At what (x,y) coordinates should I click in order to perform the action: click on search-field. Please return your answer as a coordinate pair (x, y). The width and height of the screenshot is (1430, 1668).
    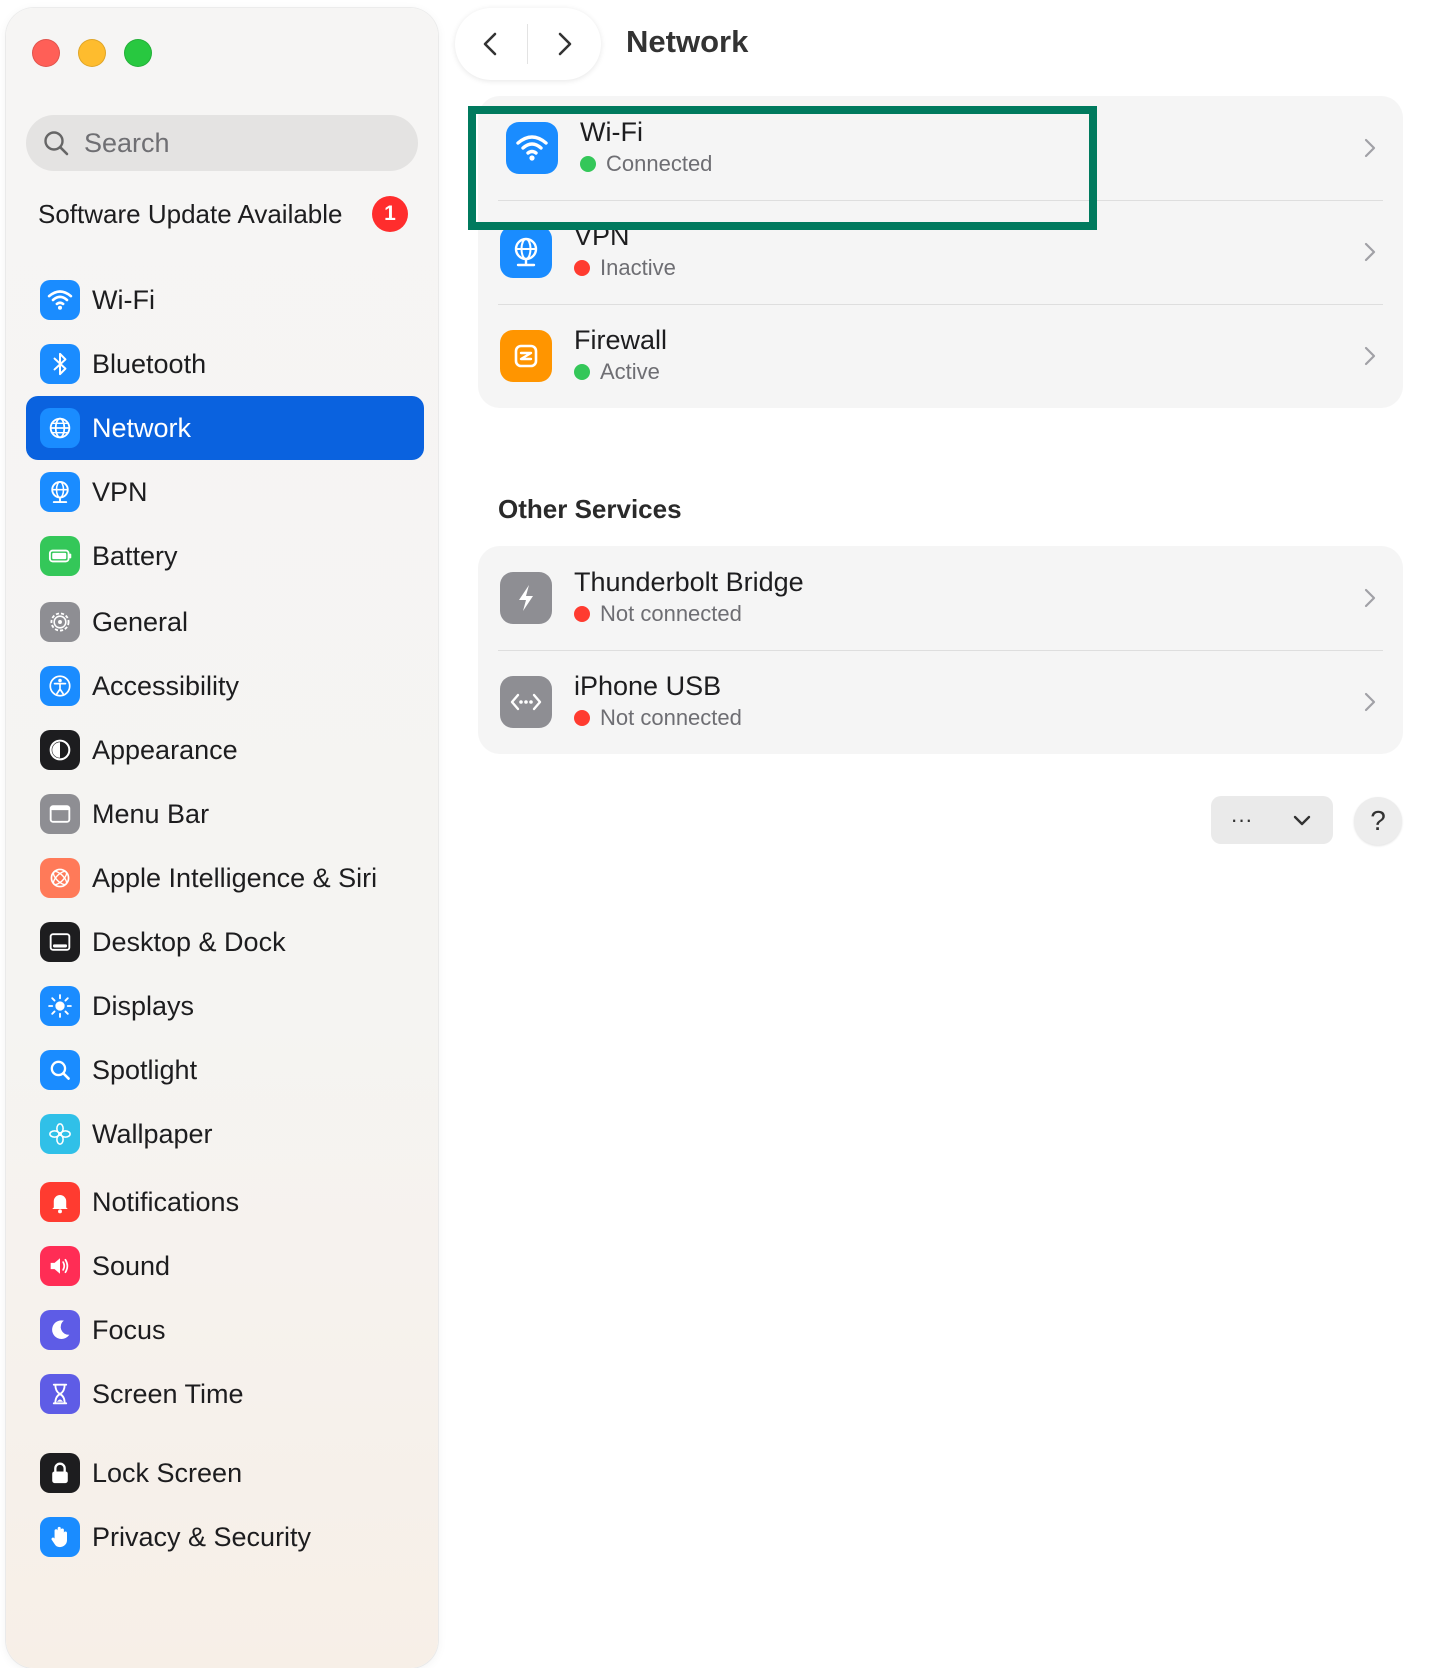
    Looking at the image, I should click on (222, 143).